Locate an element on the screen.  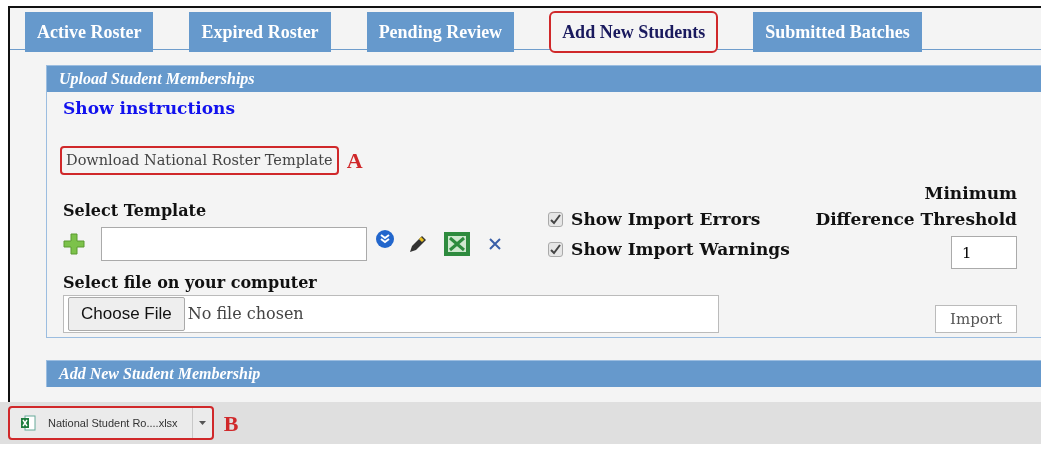
checkbox-label: Show Import Errors is located at coordinates (666, 219).